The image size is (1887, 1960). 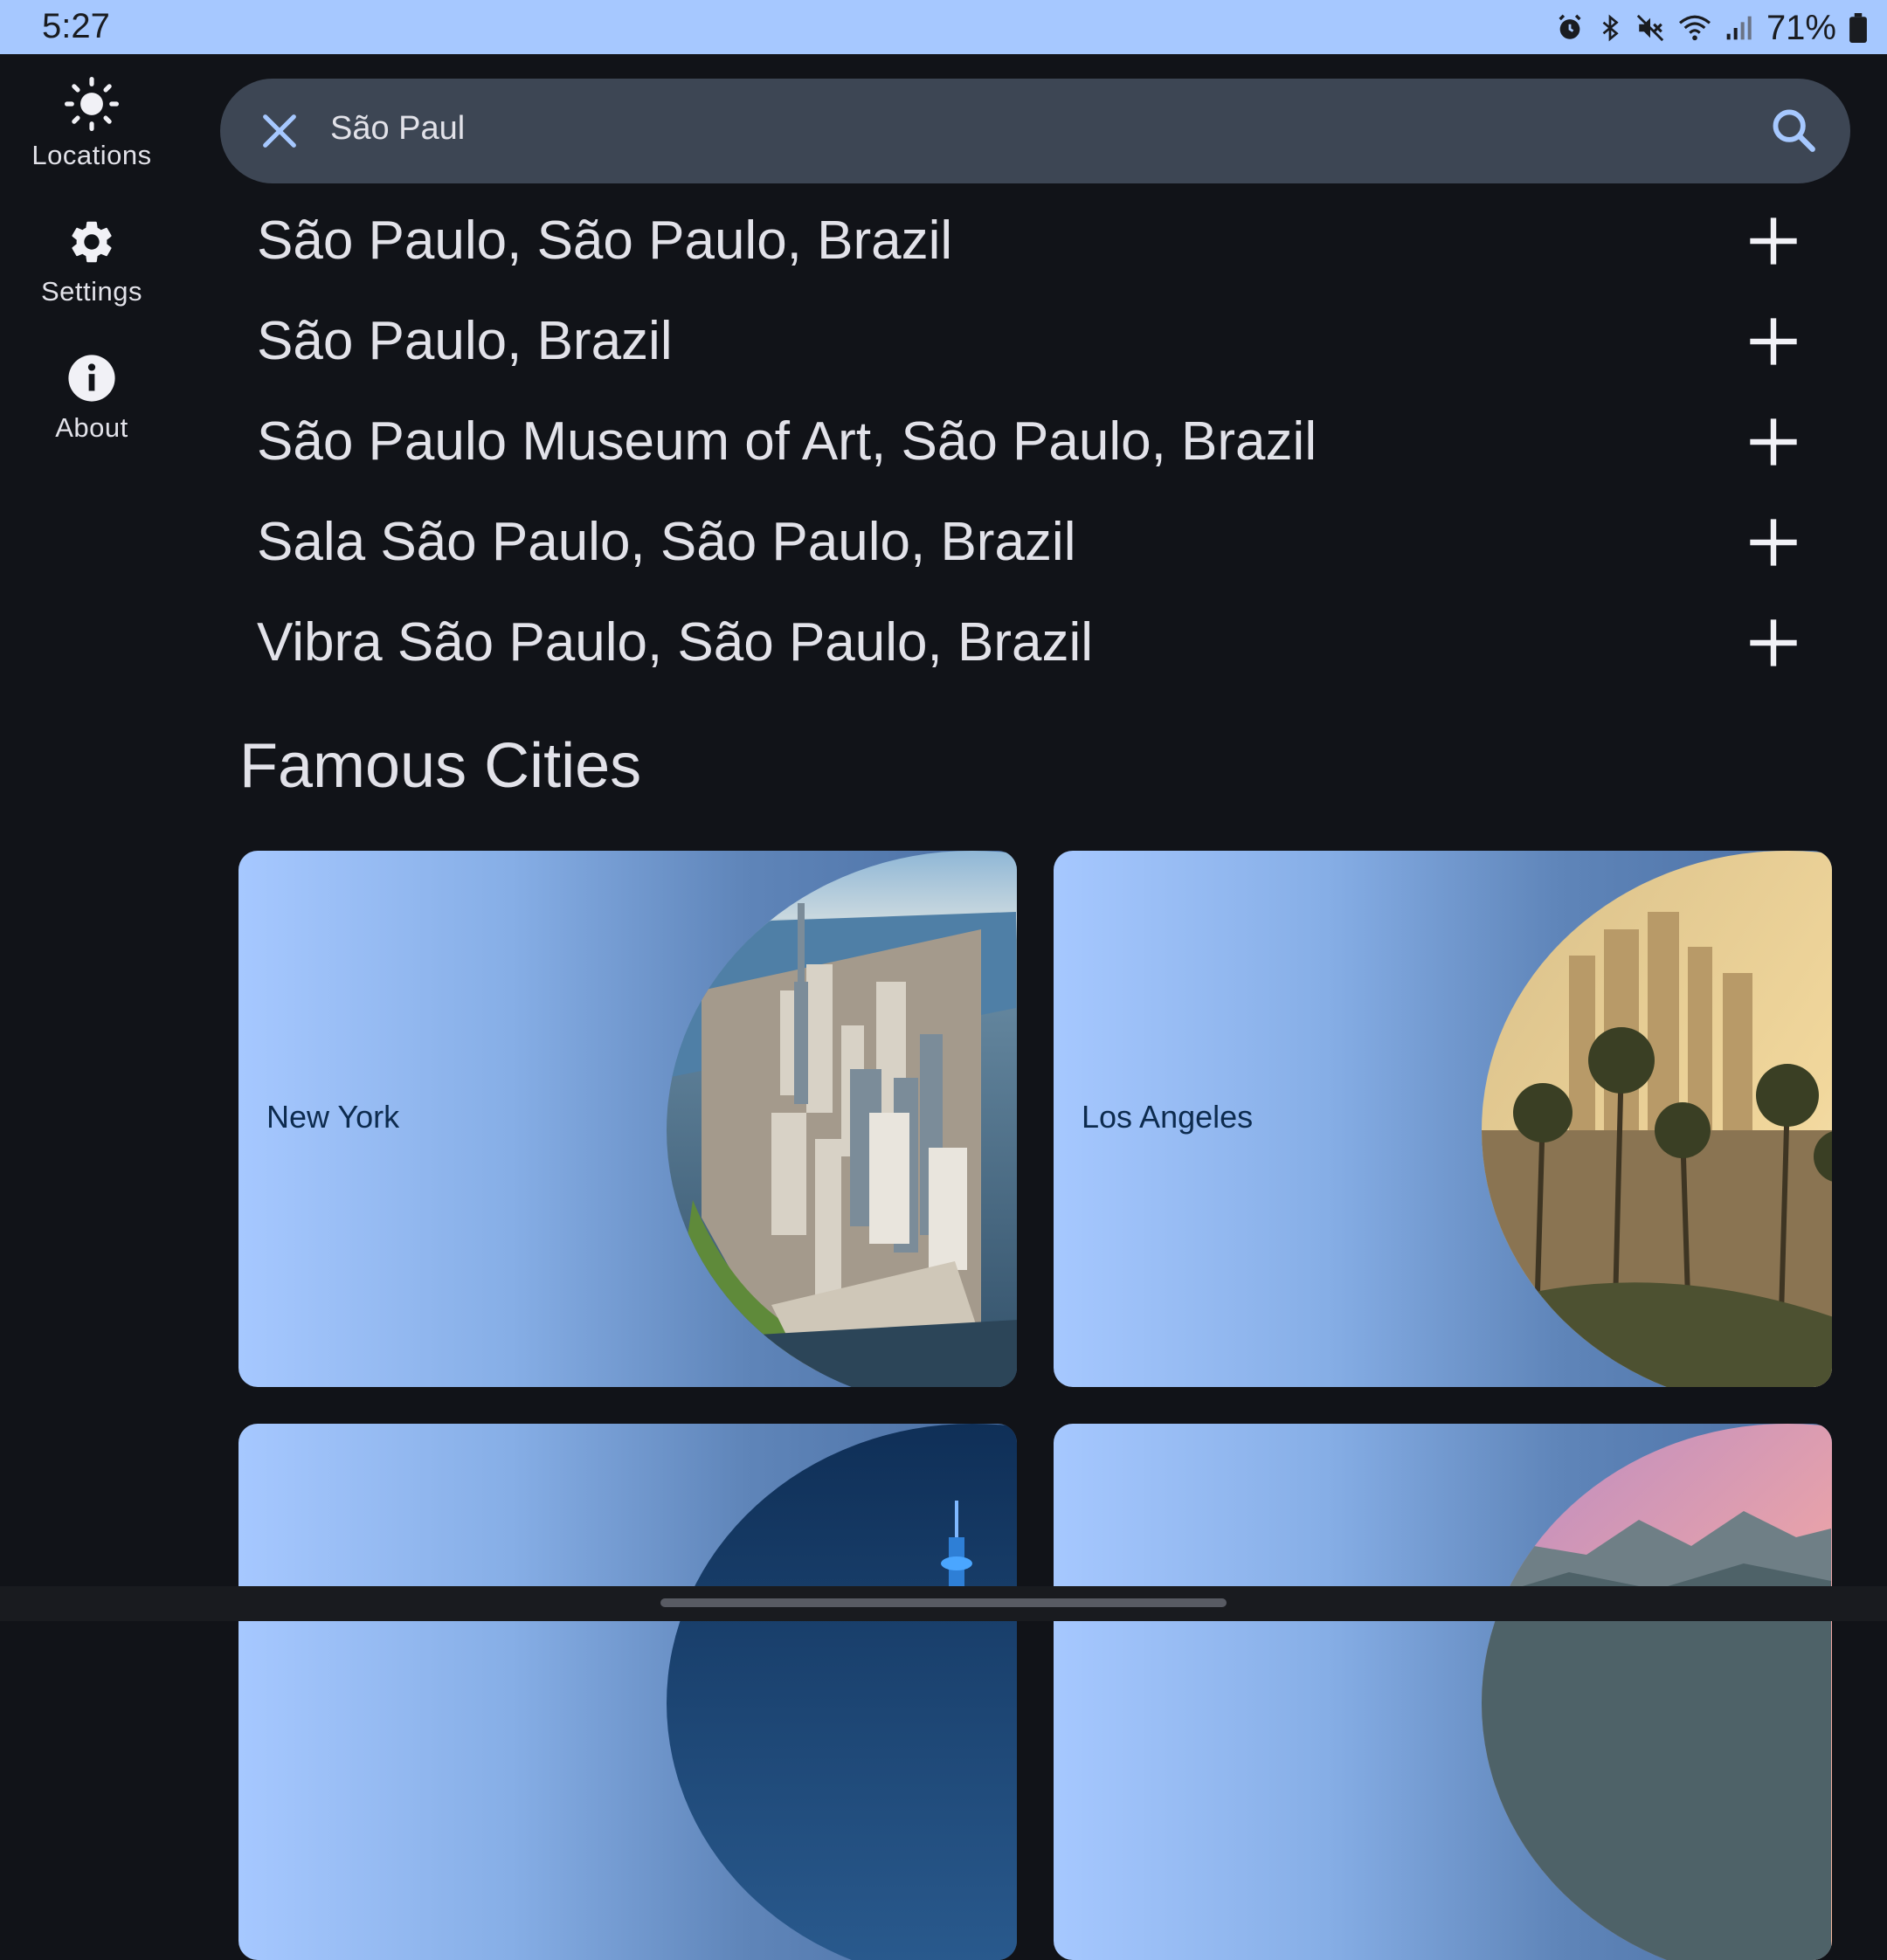 What do you see at coordinates (91, 242) in the screenshot?
I see `gear-icon` at bounding box center [91, 242].